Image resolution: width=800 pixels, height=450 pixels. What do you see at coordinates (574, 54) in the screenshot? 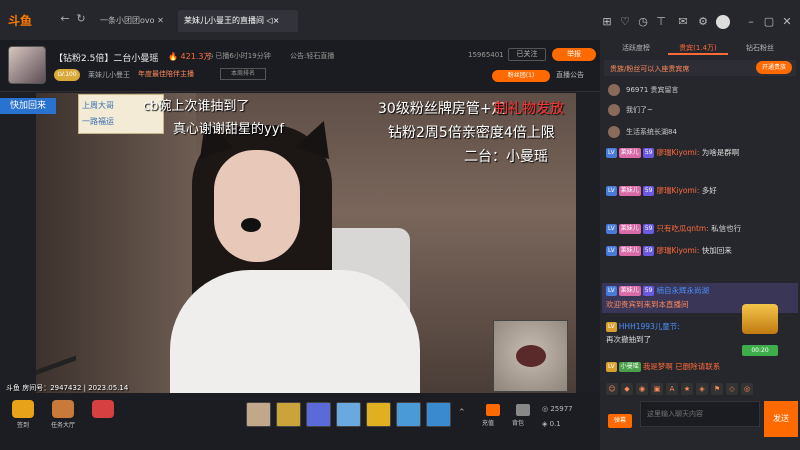
I see `report-button: 举报` at bounding box center [574, 54].